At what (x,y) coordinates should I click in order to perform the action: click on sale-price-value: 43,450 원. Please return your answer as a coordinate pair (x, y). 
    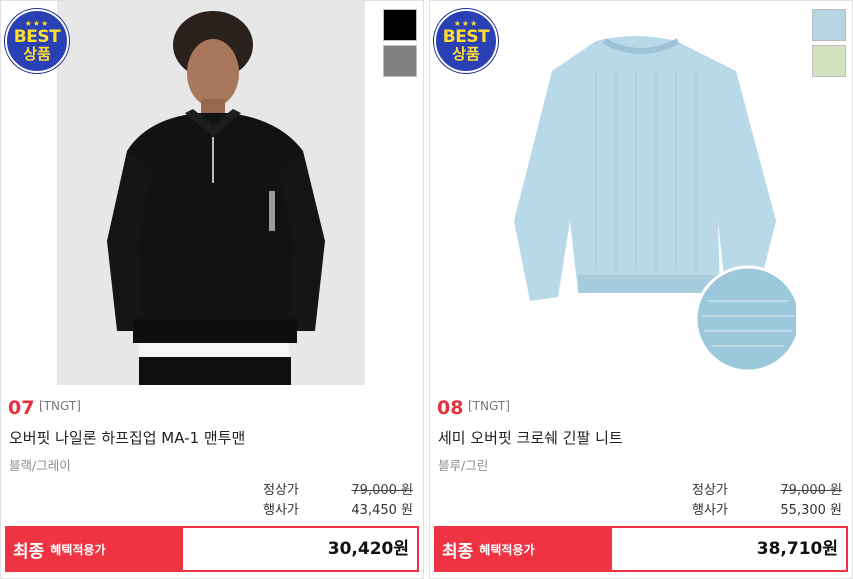
    Looking at the image, I should click on (382, 510).